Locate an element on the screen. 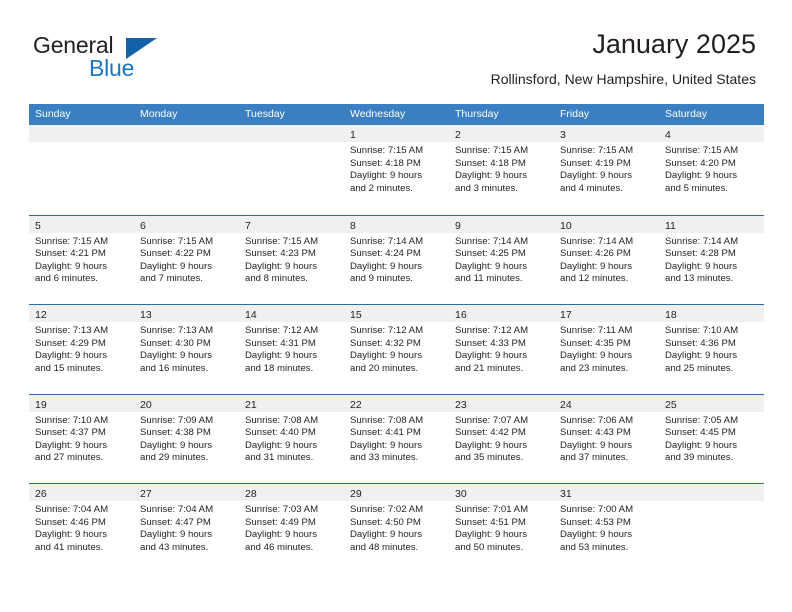 The image size is (792, 612). sunrise-text: Sunrise: 7:01 AM is located at coordinates (492, 509).